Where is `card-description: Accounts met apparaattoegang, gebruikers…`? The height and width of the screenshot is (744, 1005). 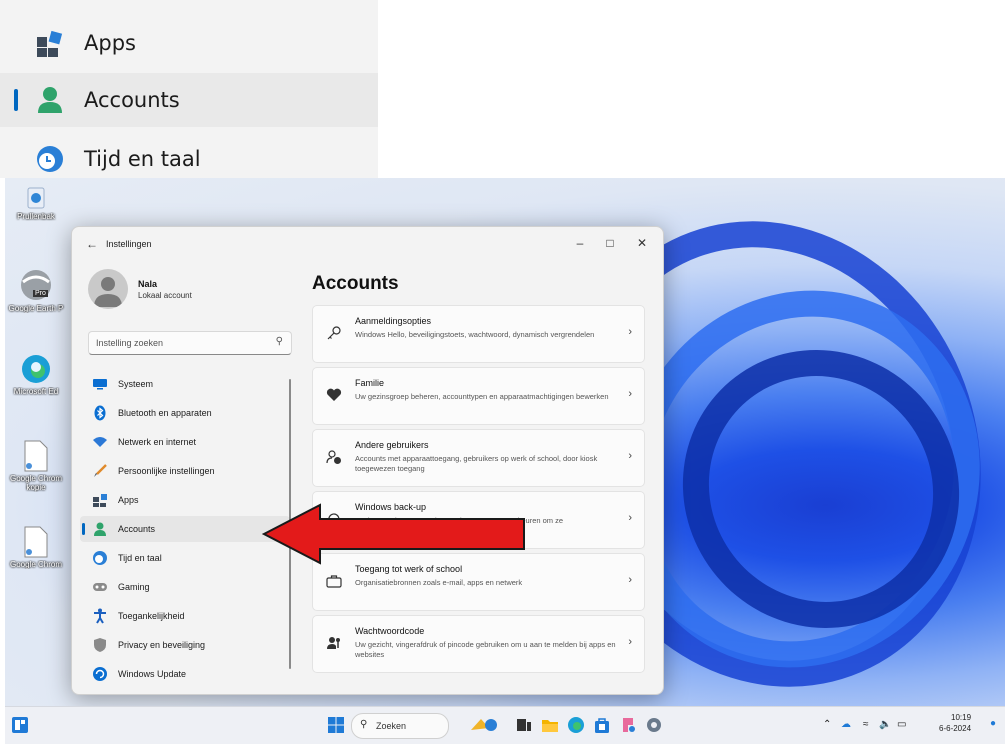
card-description: Accounts met apparaattoegang, gebruikers… is located at coordinates (476, 463).